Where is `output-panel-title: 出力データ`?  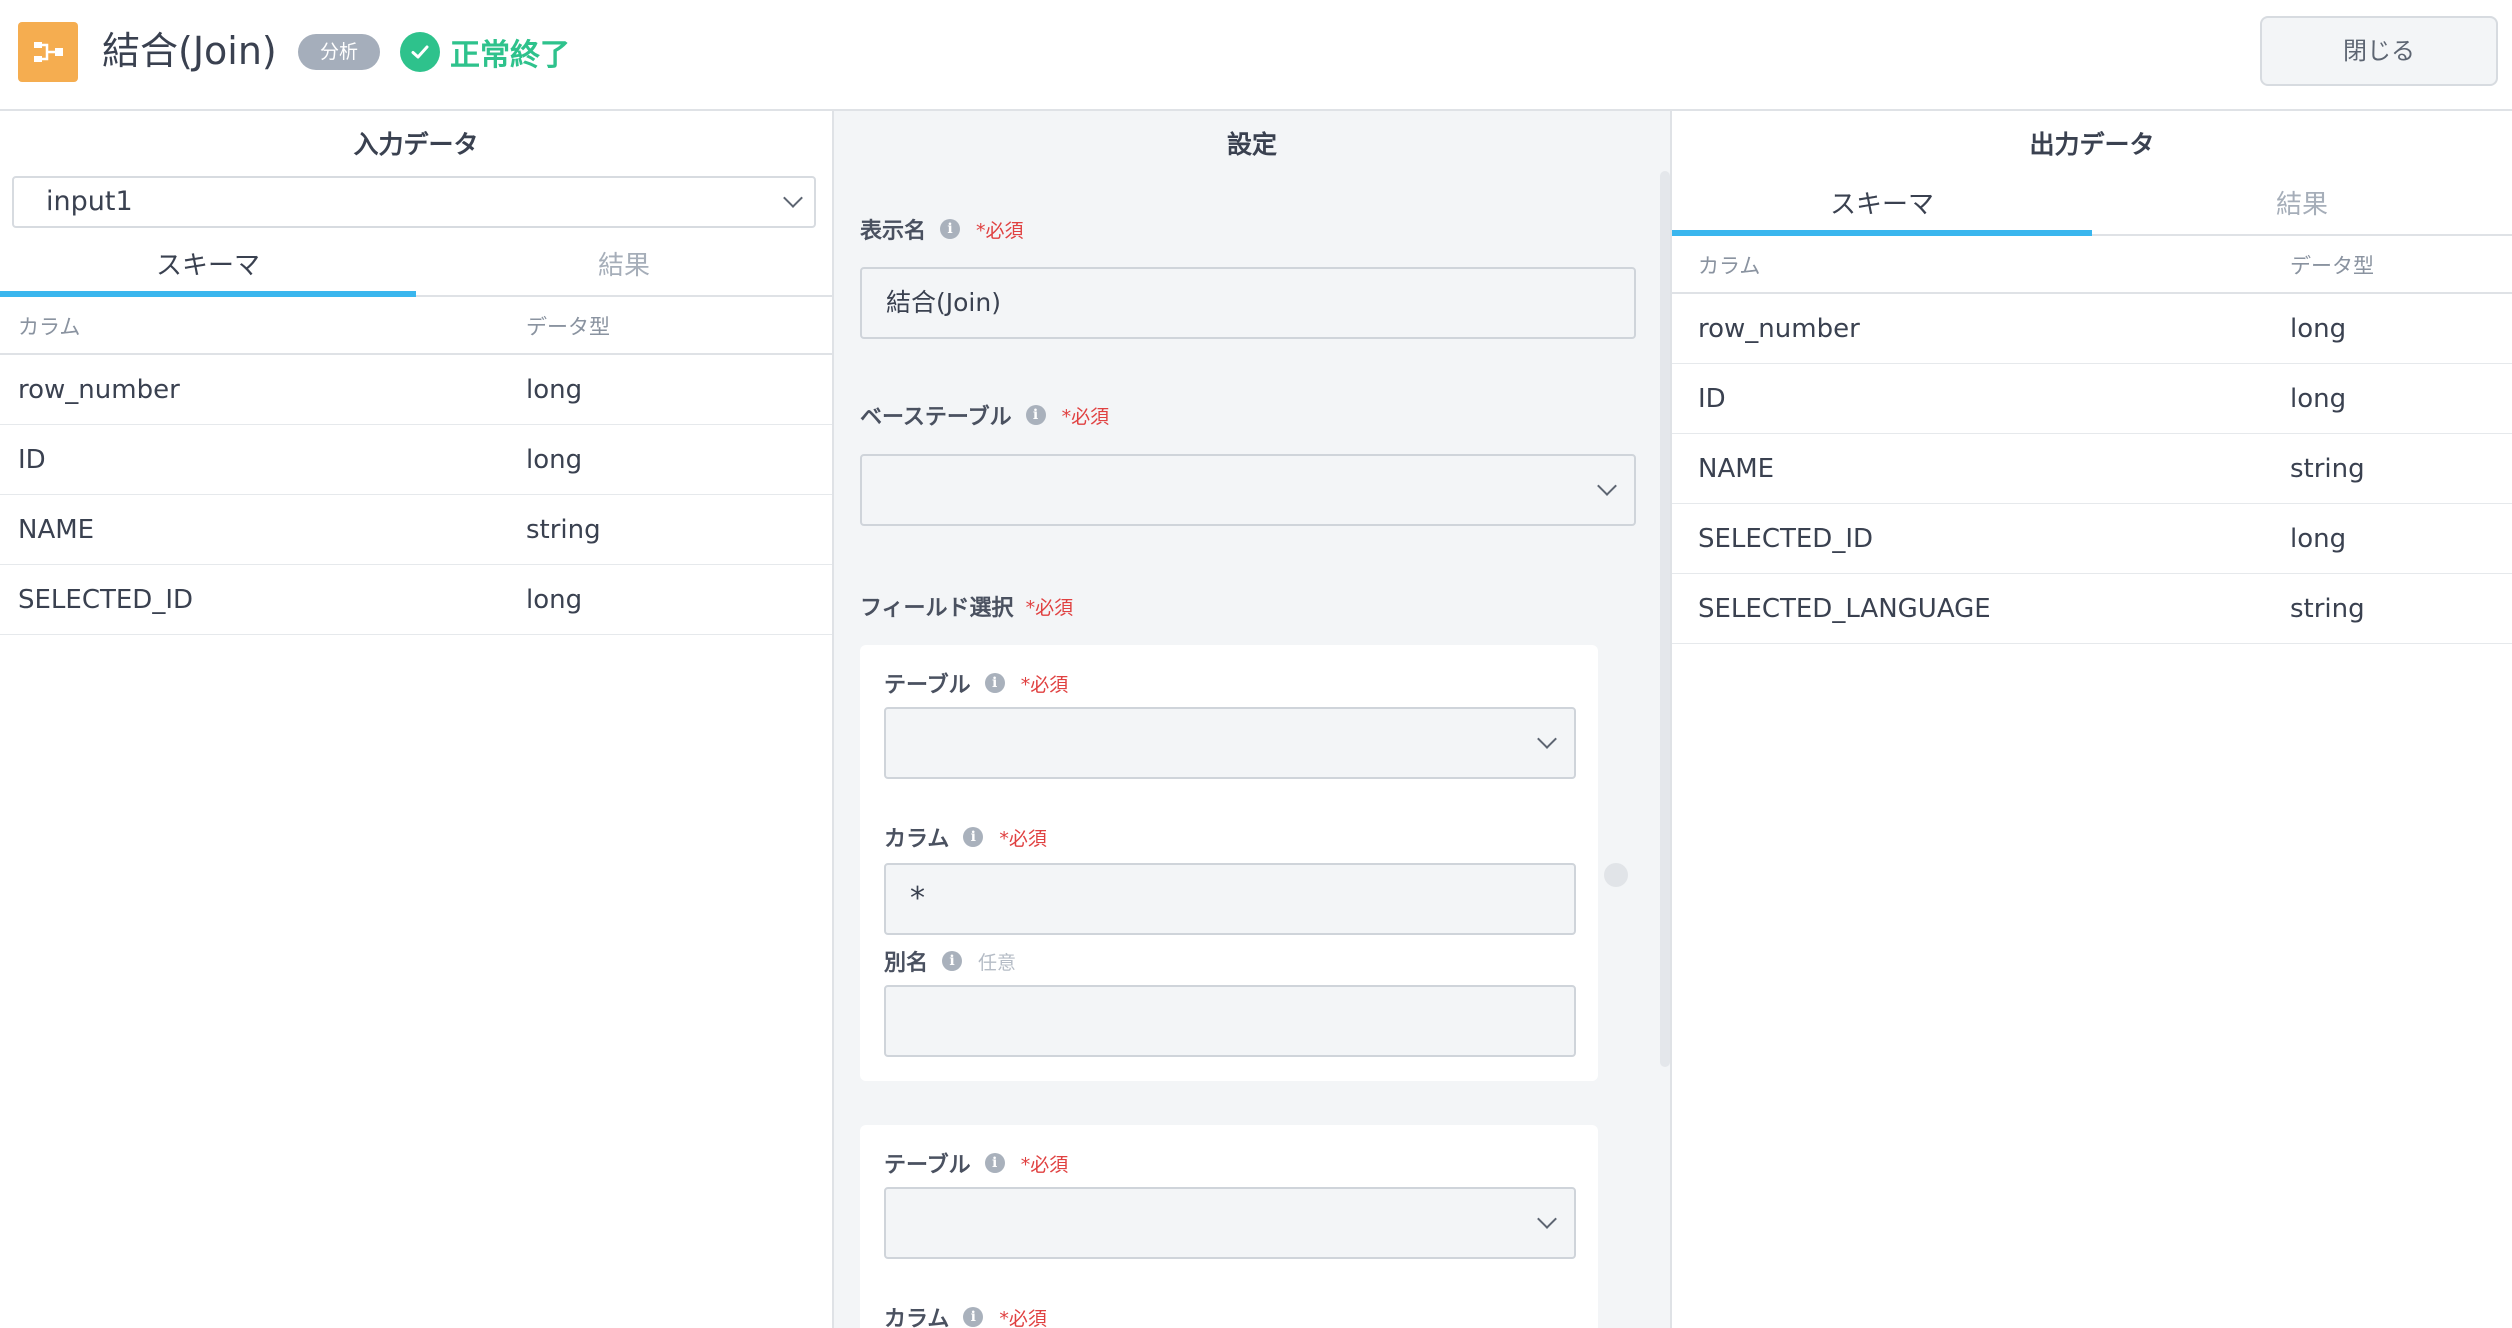
output-panel-title: 出力データ is located at coordinates (2092, 144).